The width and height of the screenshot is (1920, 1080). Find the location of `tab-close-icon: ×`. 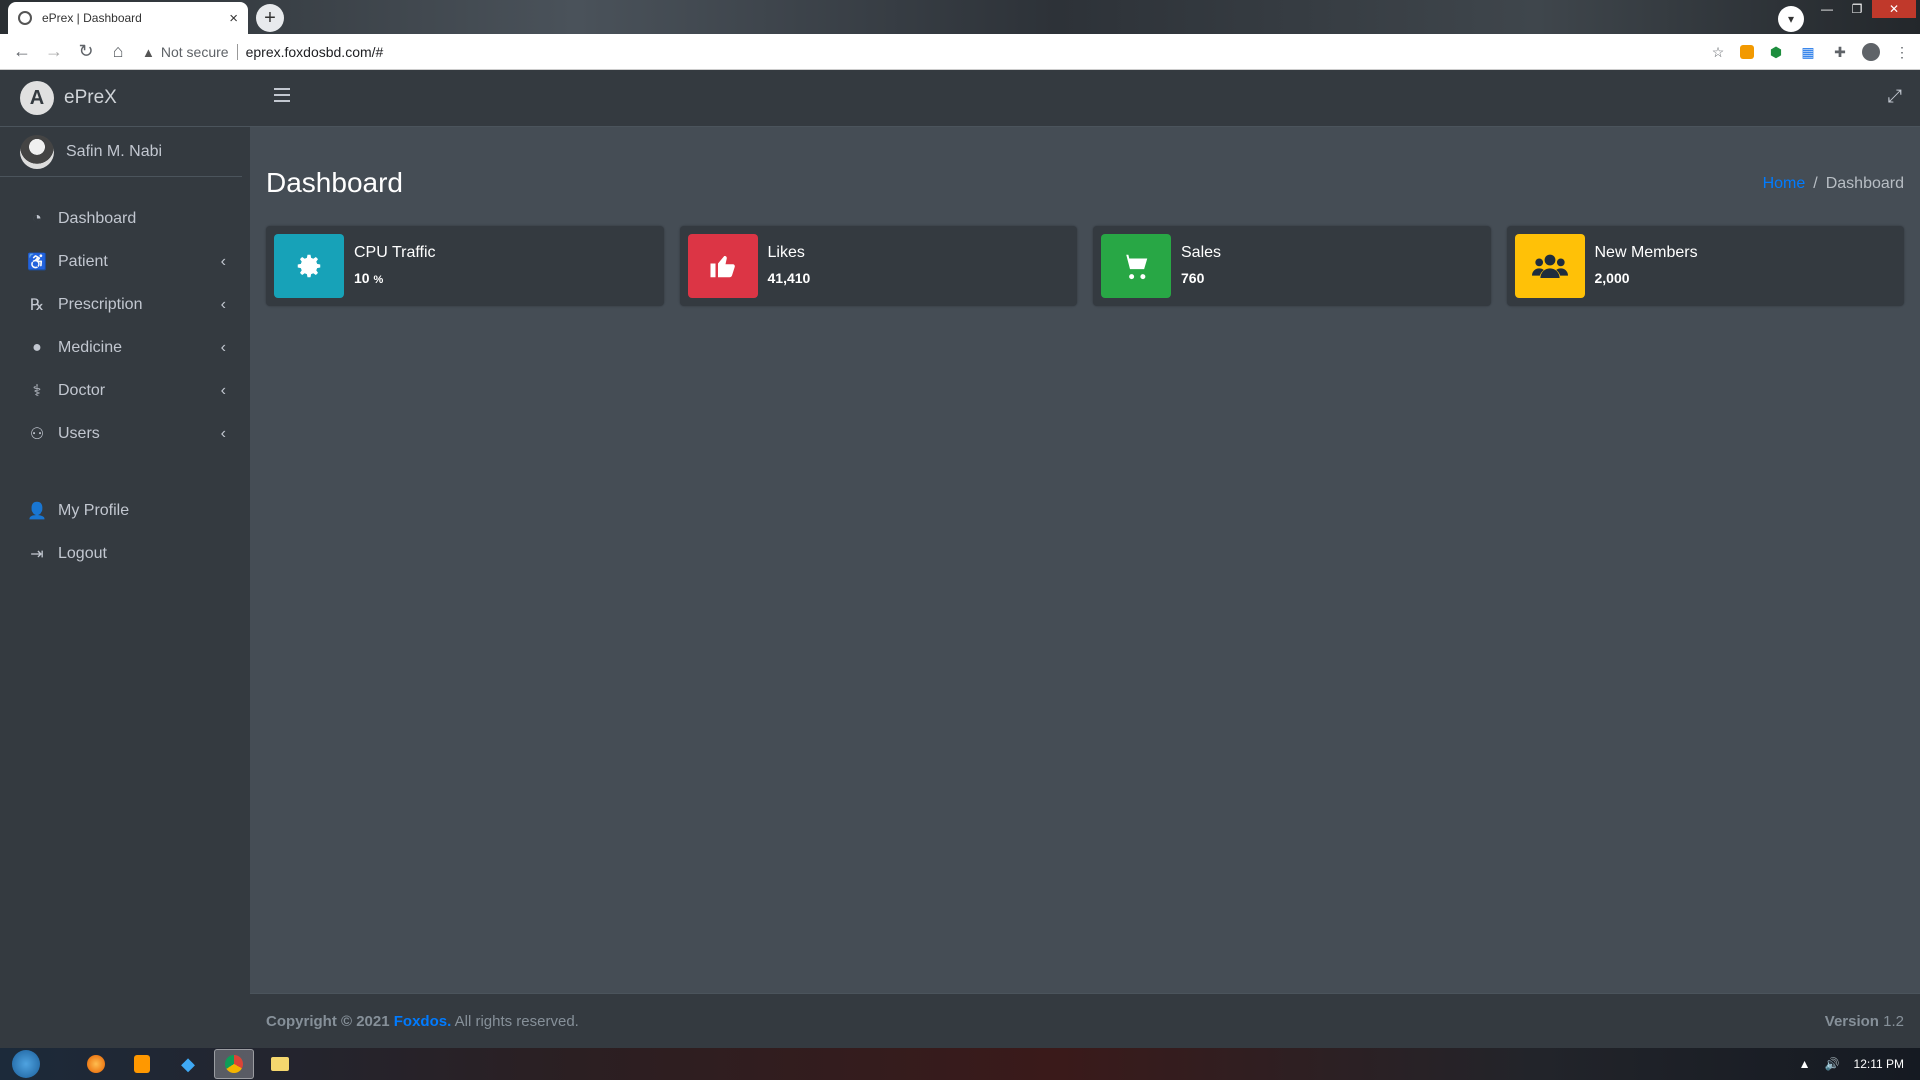

tab-close-icon: × is located at coordinates (233, 18).